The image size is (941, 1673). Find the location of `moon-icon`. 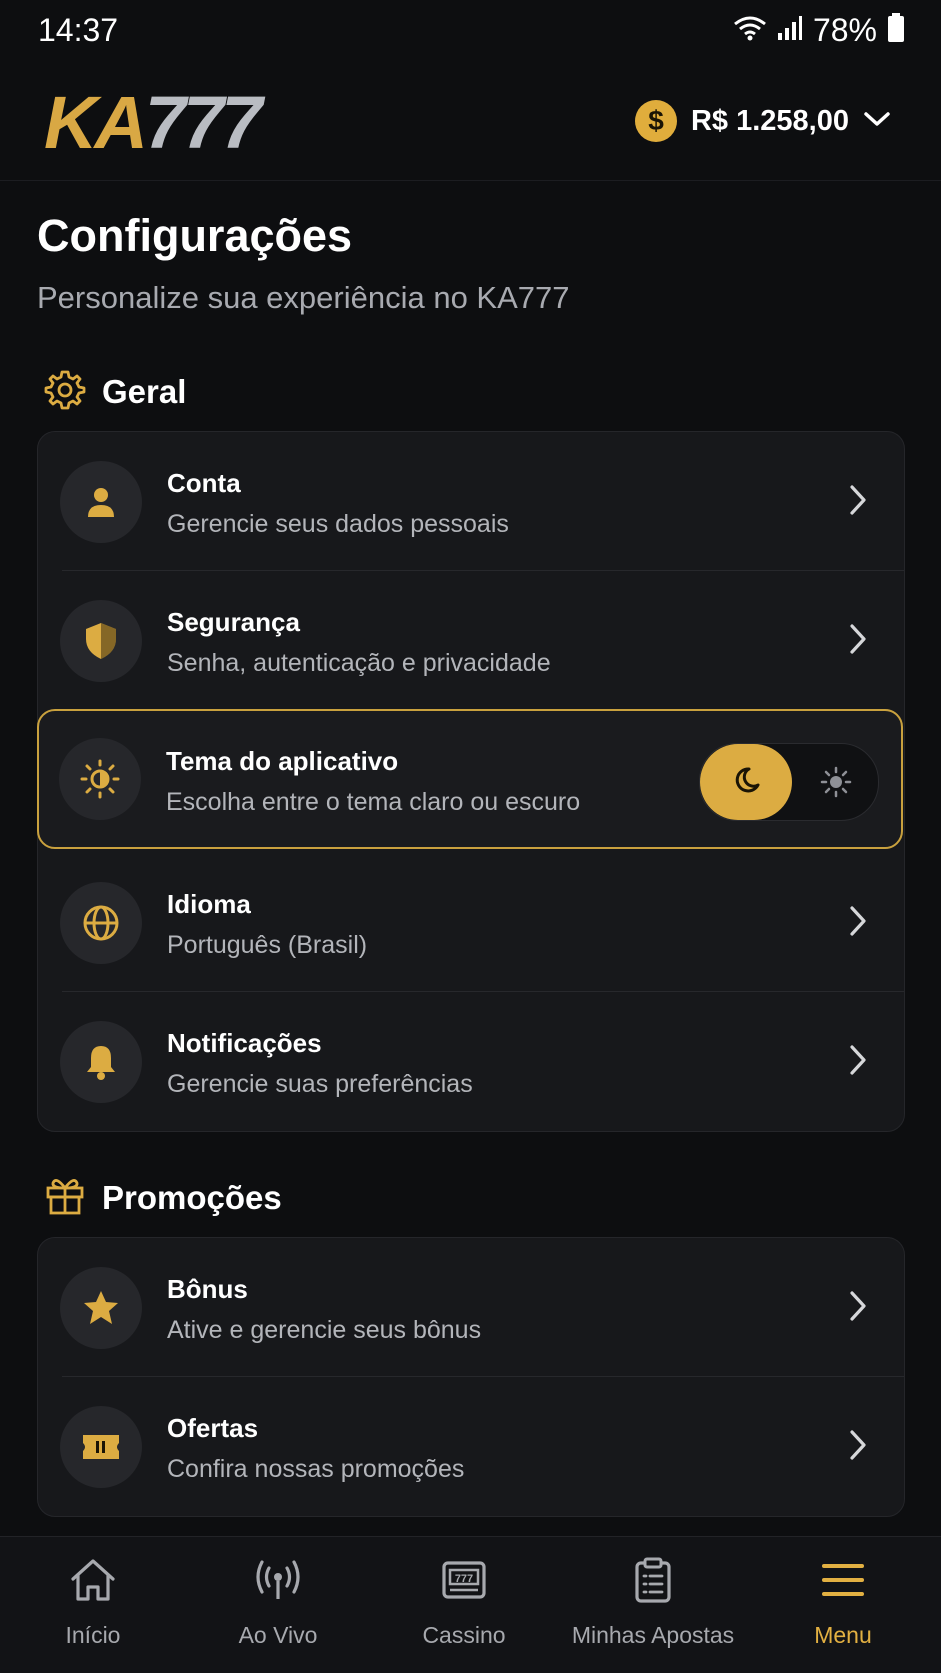

moon-icon is located at coordinates (746, 782).